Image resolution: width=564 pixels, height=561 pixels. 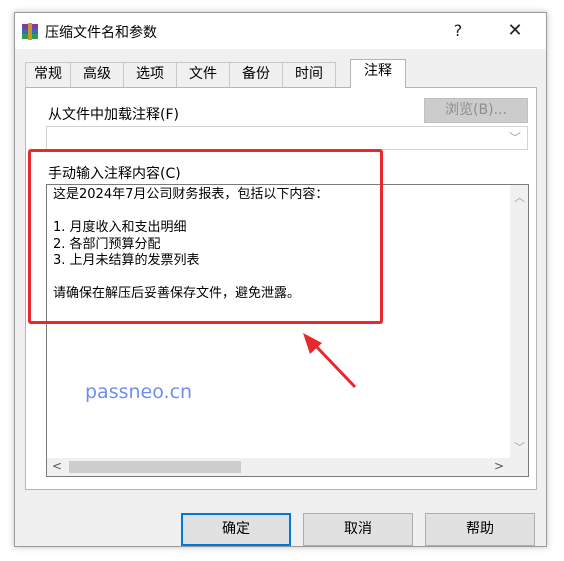 I want to click on watermark: passneo.cn, so click(x=139, y=392).